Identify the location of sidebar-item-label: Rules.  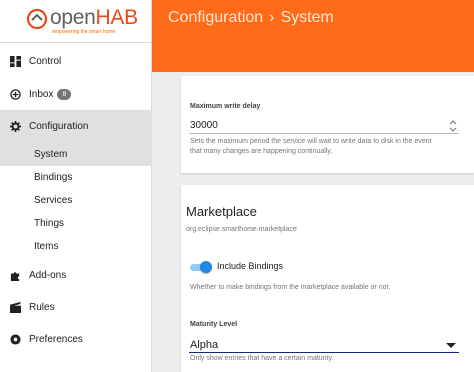
(42, 307).